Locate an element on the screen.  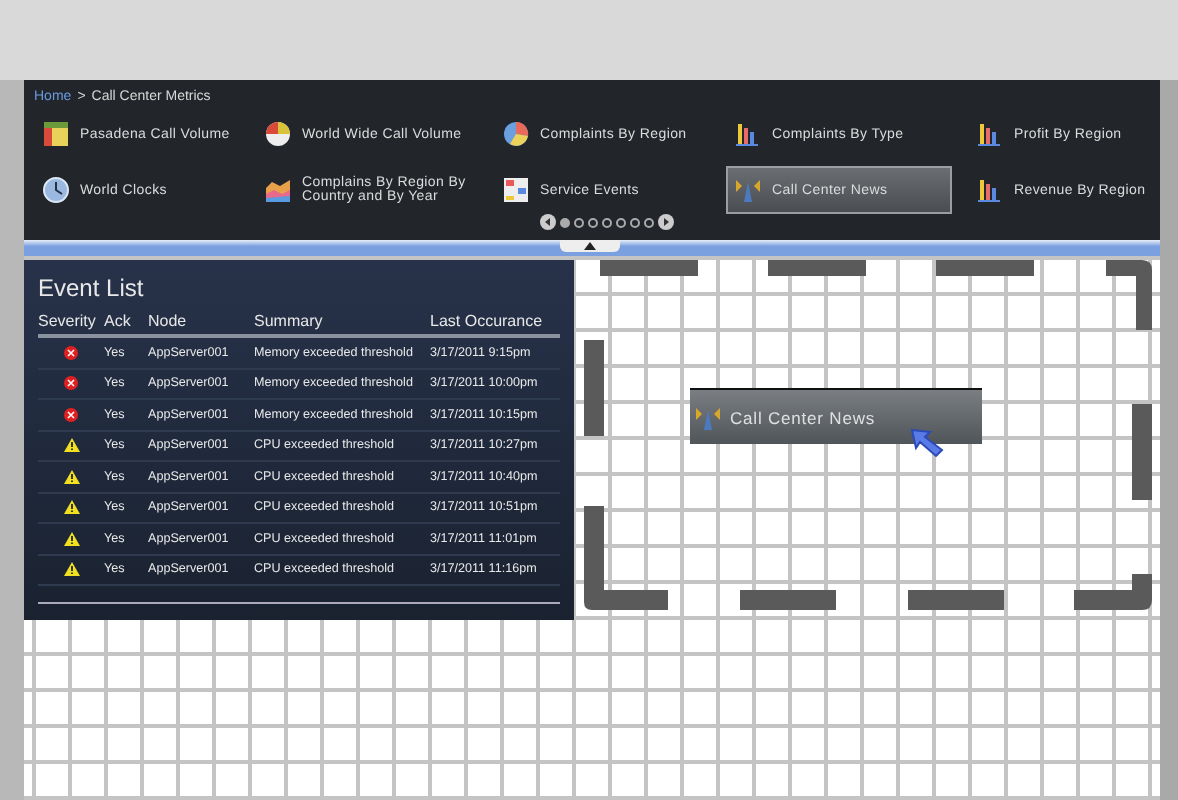
panel-title: Event List is located at coordinates (92, 290).